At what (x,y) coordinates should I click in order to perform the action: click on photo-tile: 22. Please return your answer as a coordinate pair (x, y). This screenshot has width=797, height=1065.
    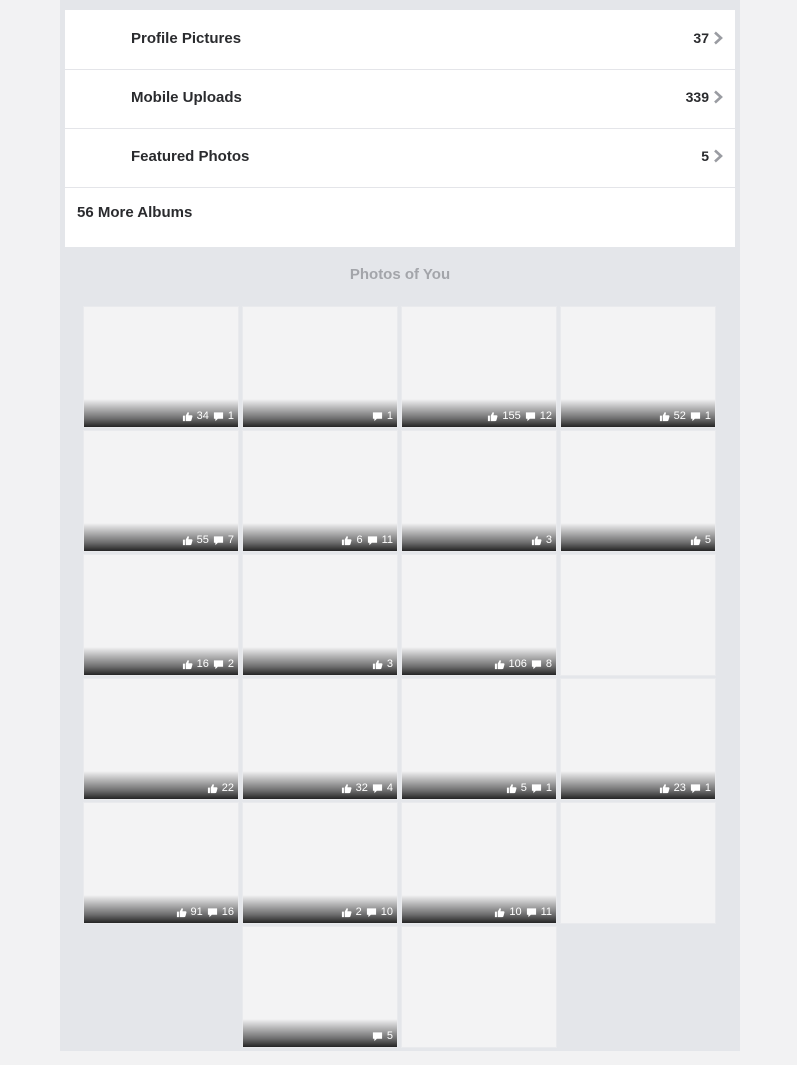
    Looking at the image, I should click on (161, 739).